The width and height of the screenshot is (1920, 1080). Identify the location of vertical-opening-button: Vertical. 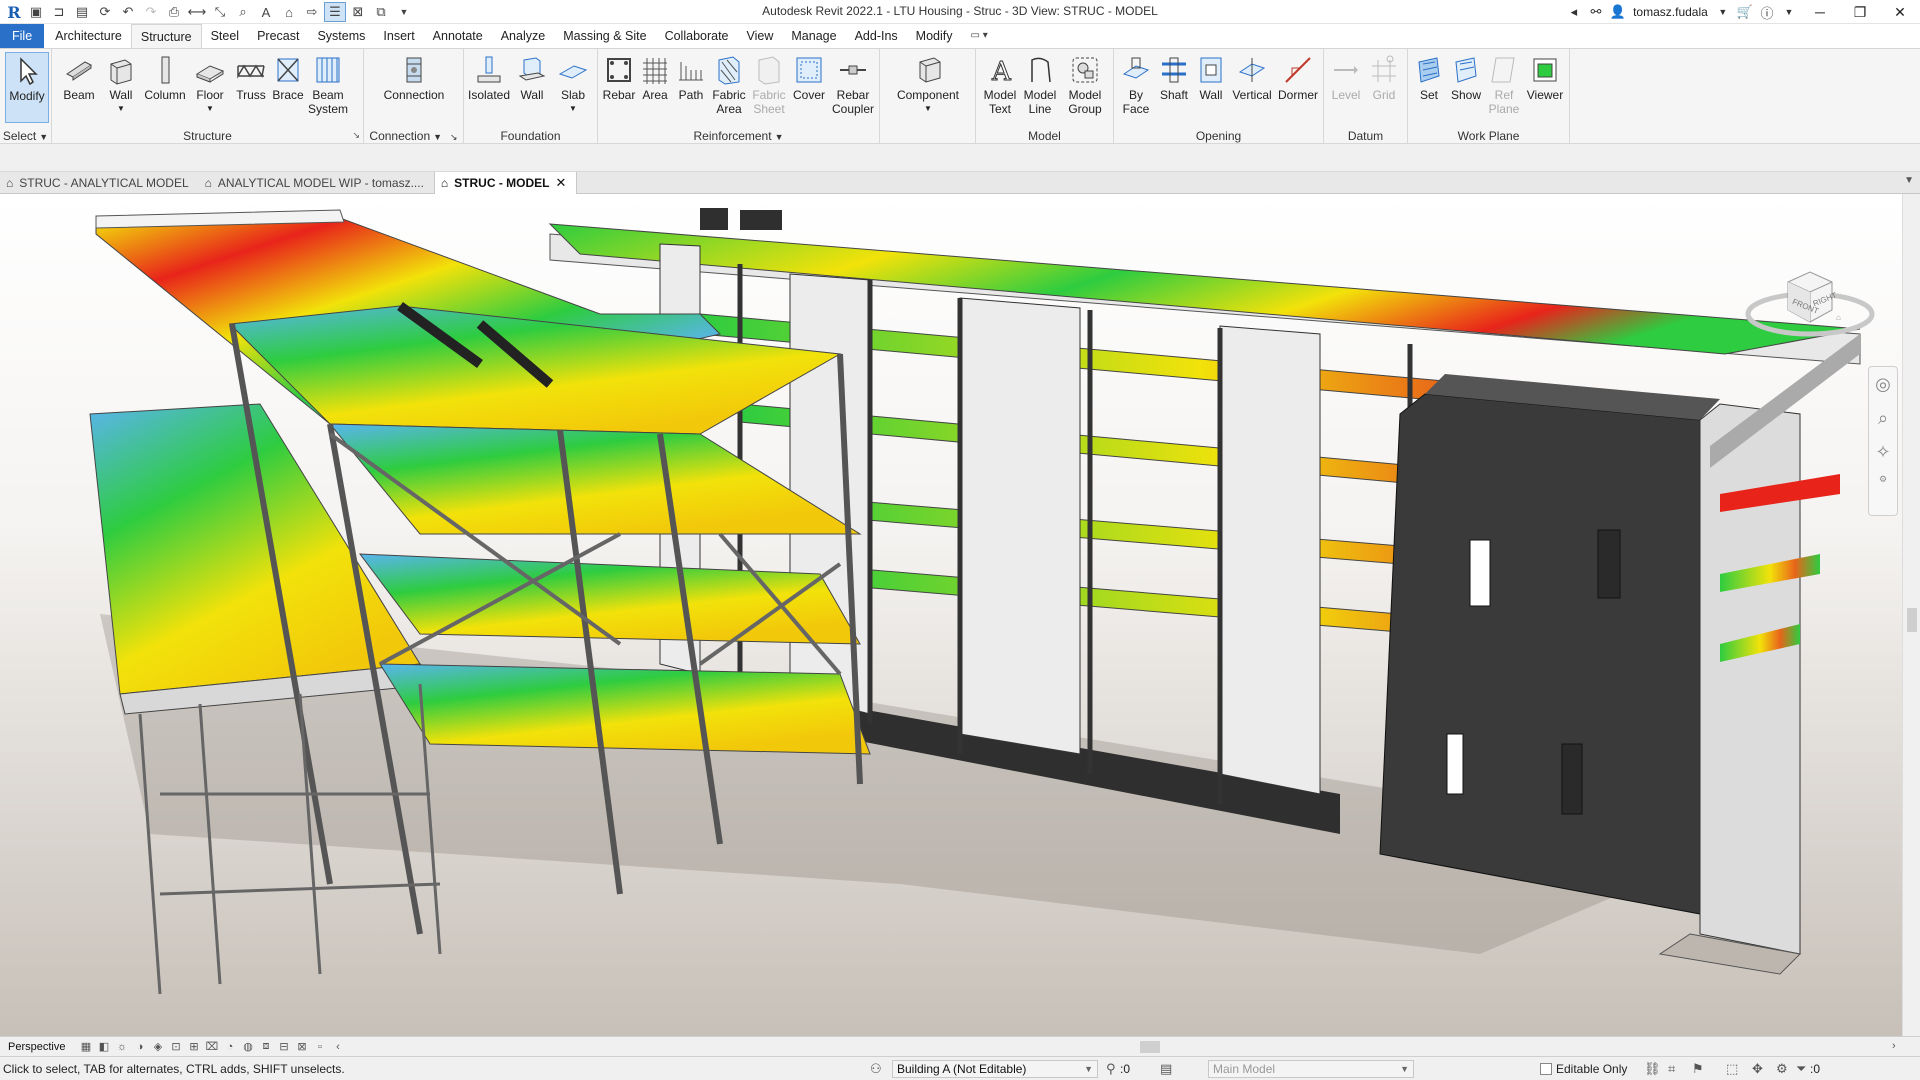
(1252, 77).